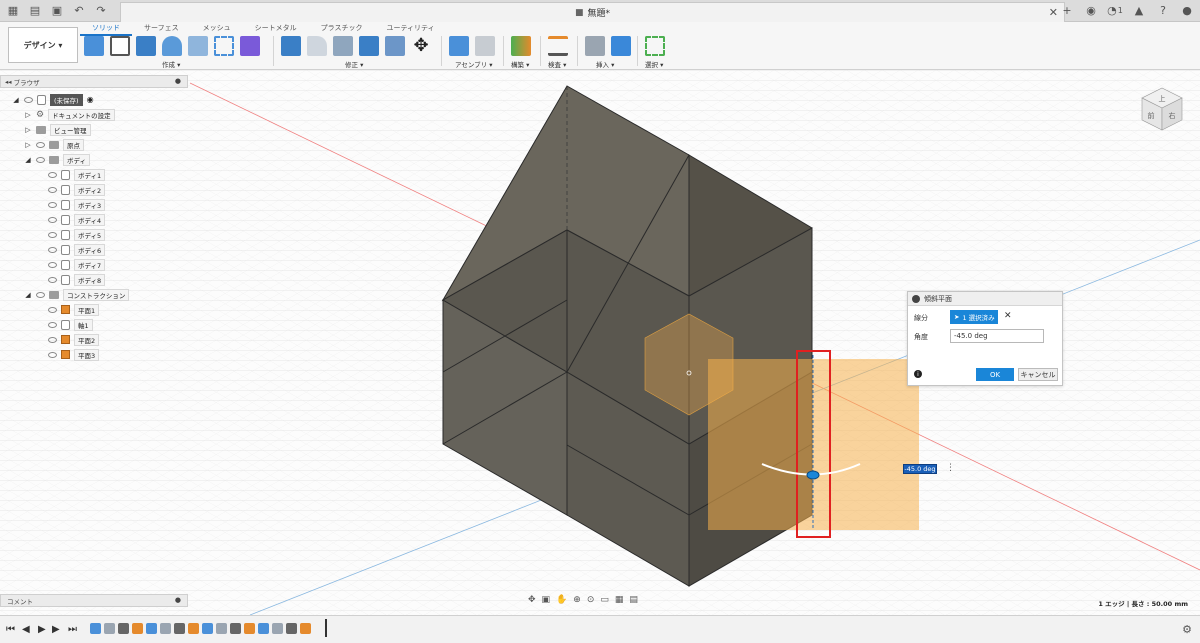 This screenshot has width=1200, height=643. Describe the element at coordinates (1067, 10) in the screenshot. I see `new-tab-icon: +` at that location.